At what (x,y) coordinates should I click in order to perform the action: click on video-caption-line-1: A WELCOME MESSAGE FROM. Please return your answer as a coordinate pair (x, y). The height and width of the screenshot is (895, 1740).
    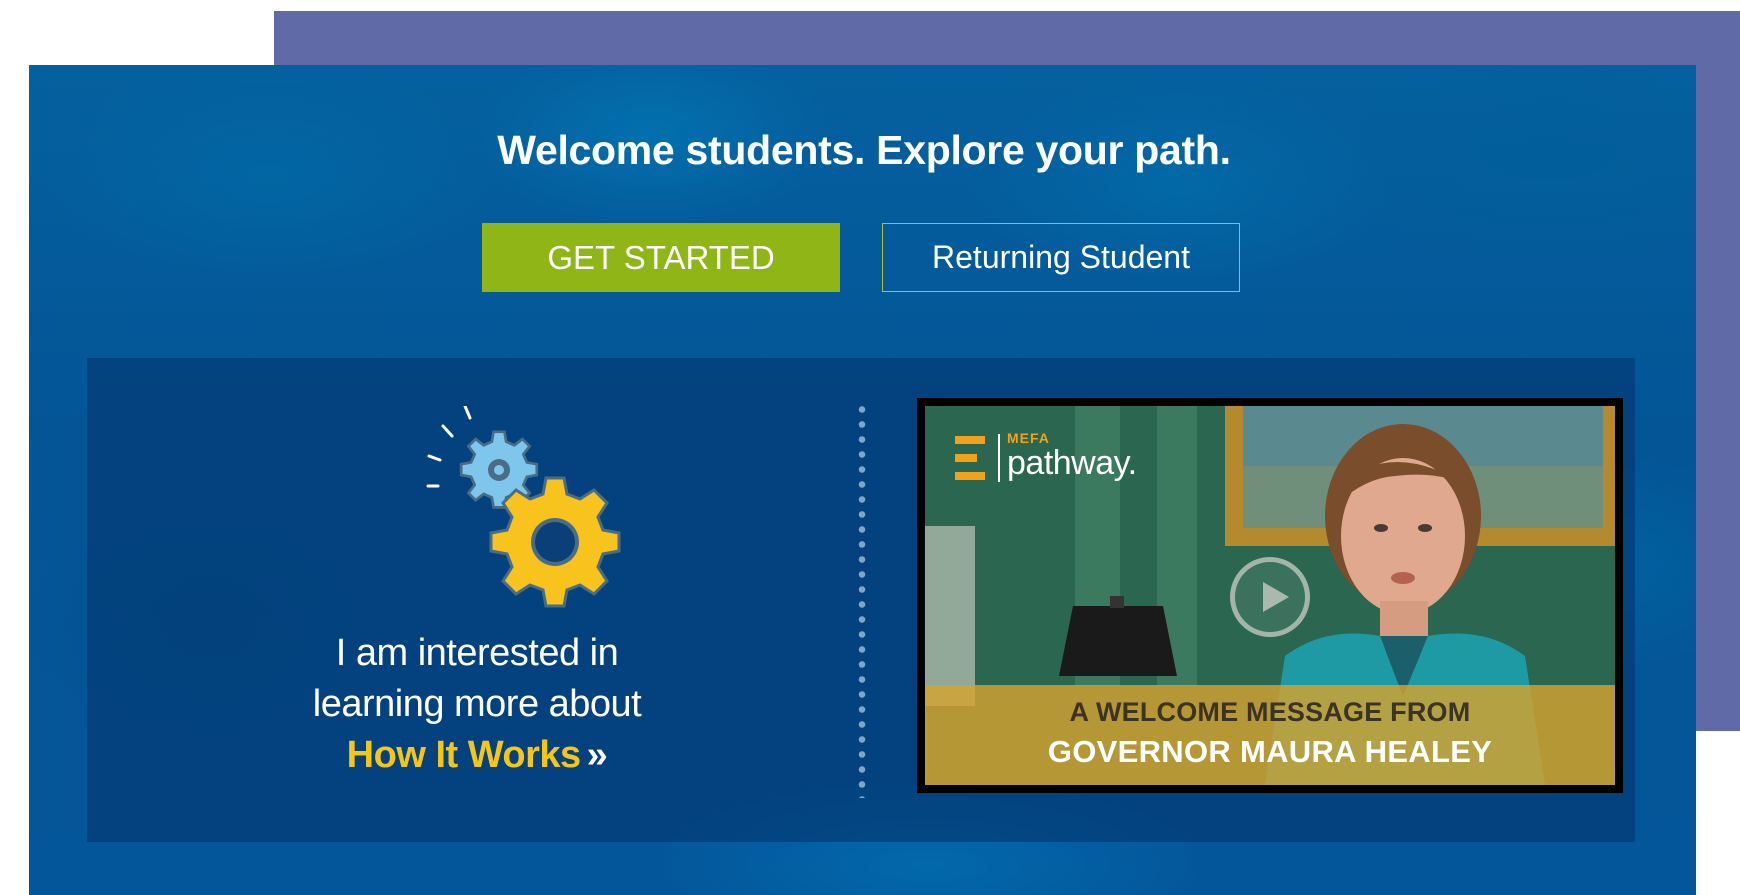
    Looking at the image, I should click on (1270, 712).